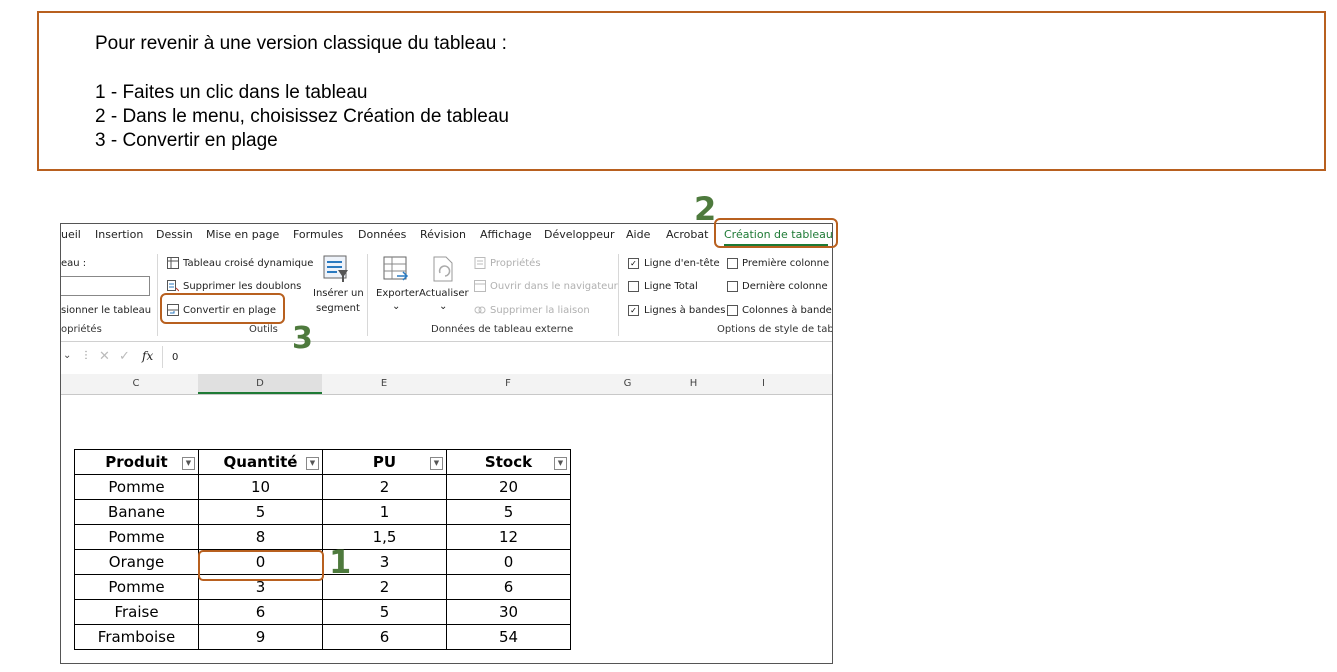 The height and width of the screenshot is (672, 1337). Describe the element at coordinates (105, 286) in the screenshot. I see `table-name-input` at that location.